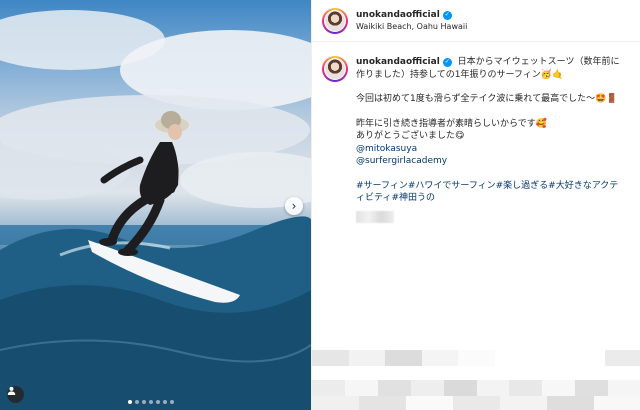 This screenshot has height=410, width=640. What do you see at coordinates (491, 149) in the screenshot?
I see `mention-link: @mitokasuya` at bounding box center [491, 149].